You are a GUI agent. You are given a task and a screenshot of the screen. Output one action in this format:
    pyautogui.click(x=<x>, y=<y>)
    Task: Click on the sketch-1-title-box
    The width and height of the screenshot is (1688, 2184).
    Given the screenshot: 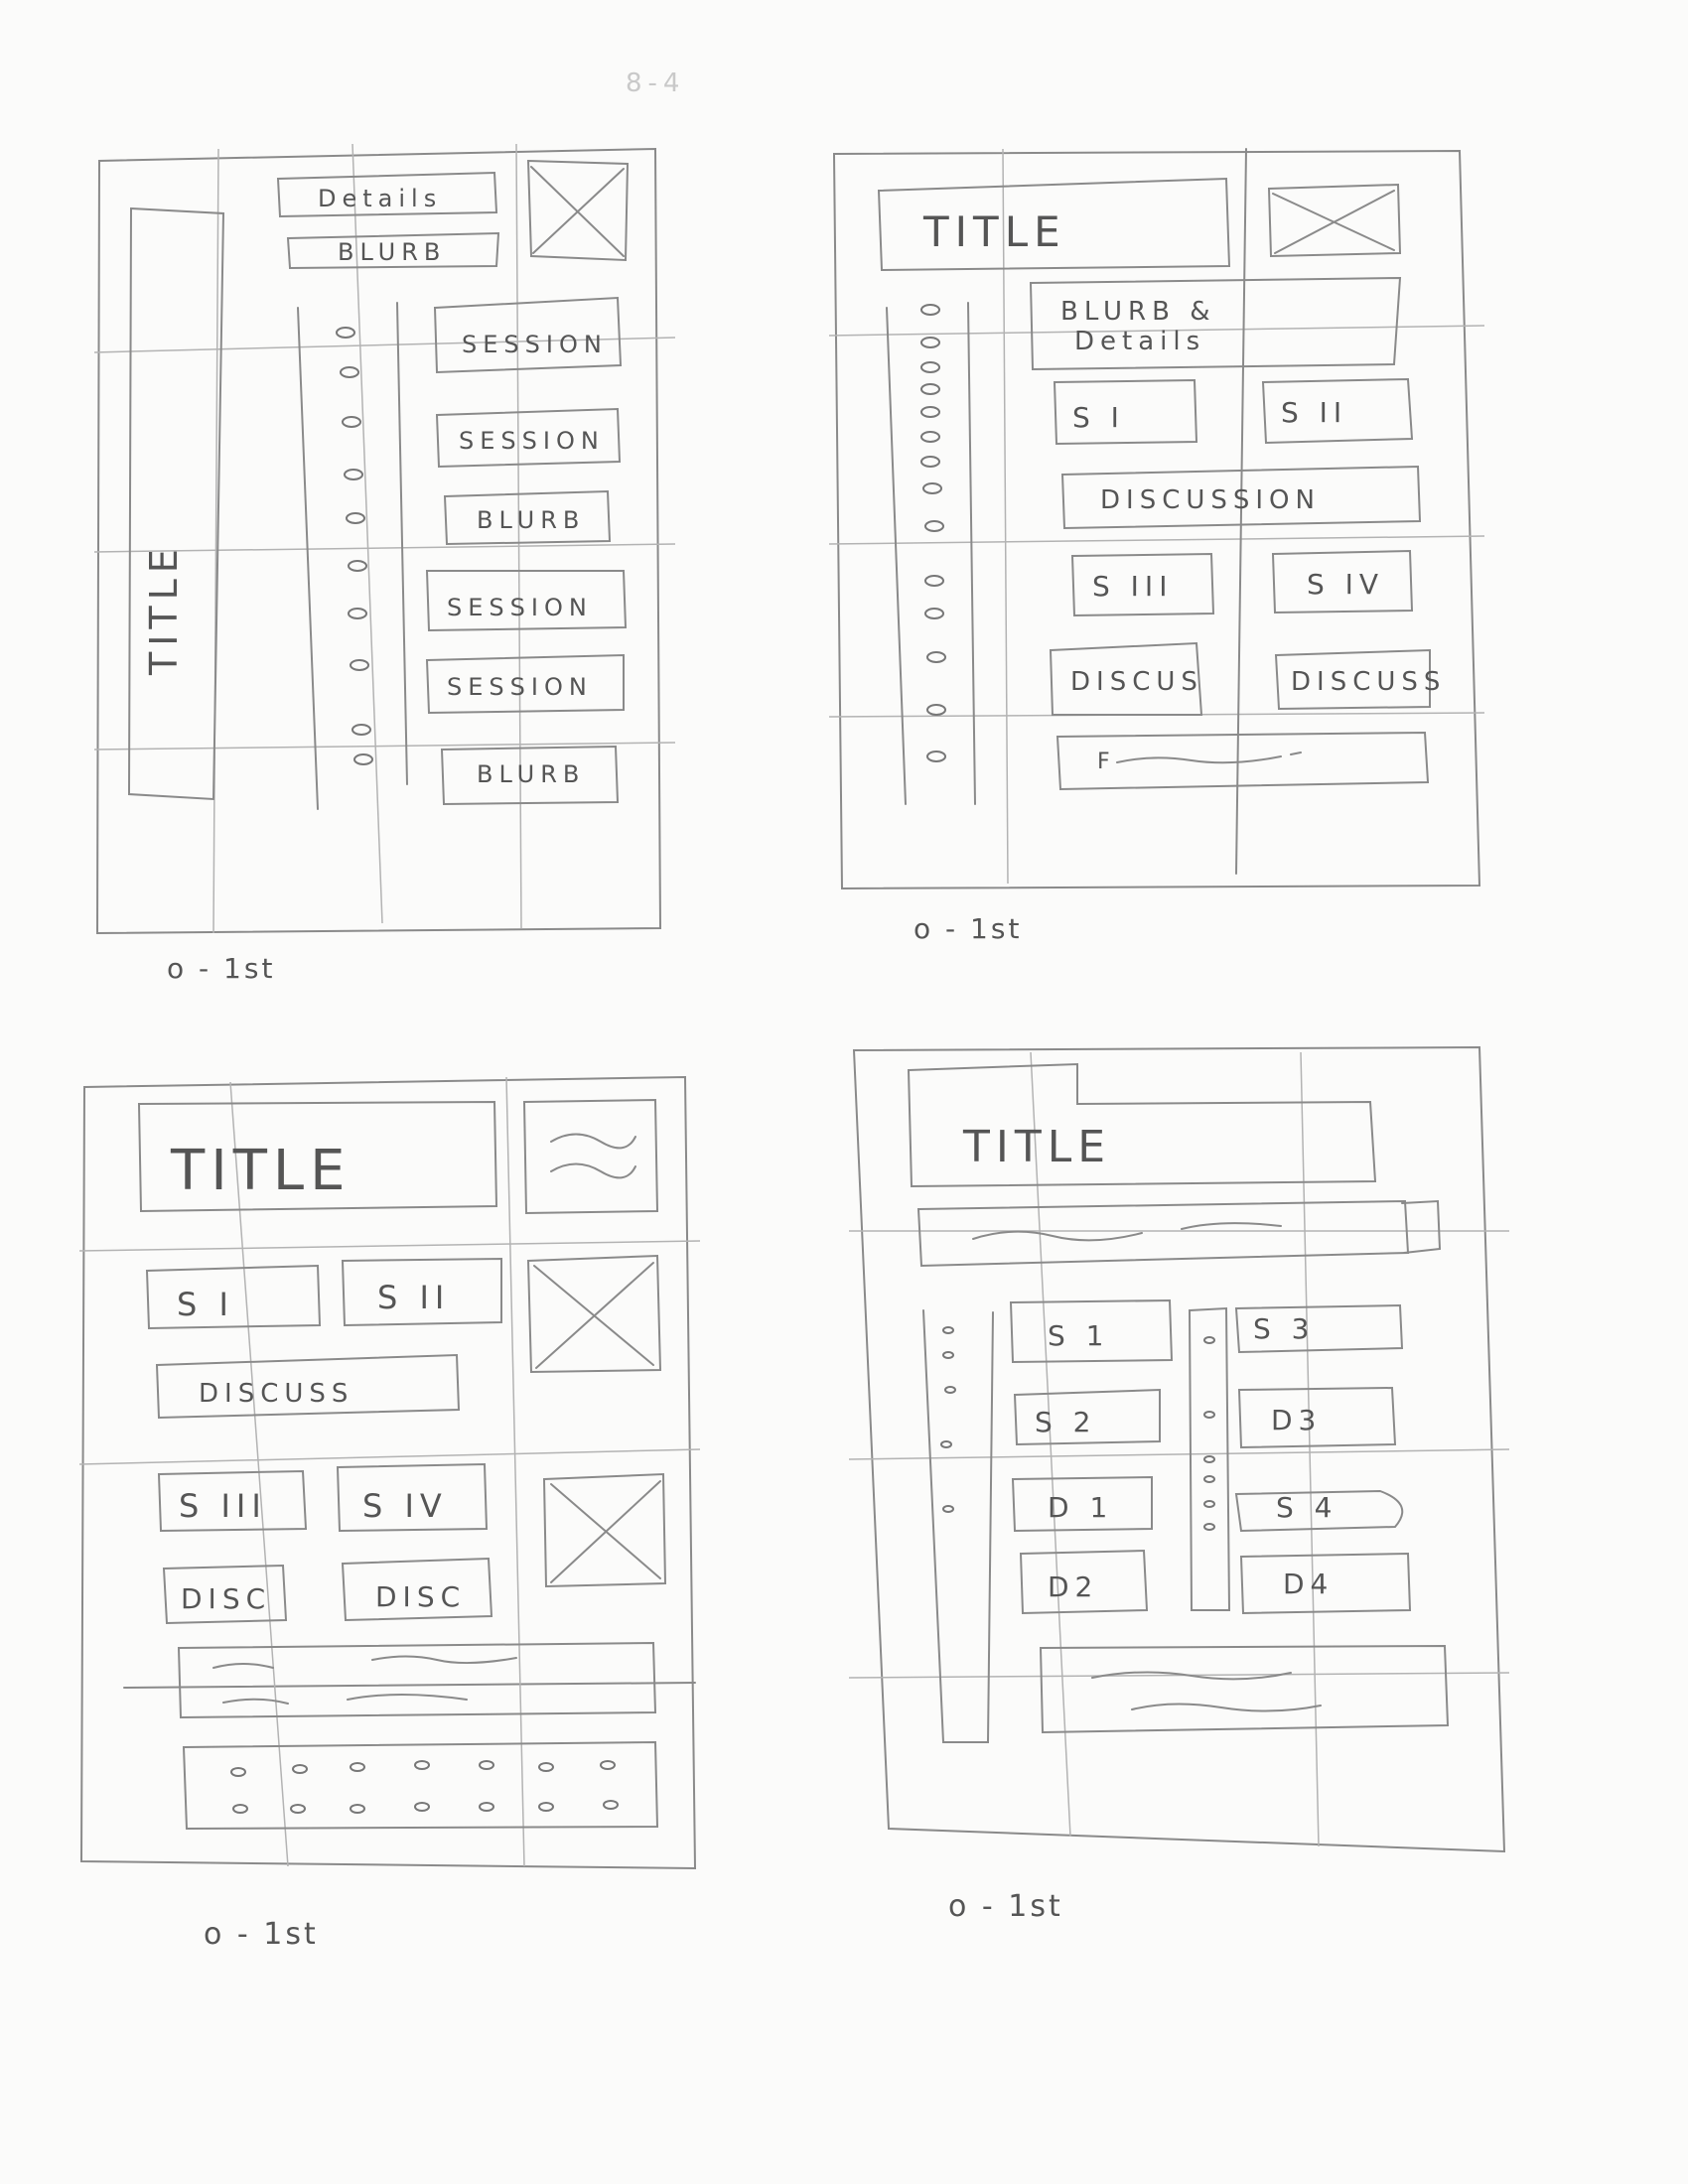 What is the action you would take?
    pyautogui.click(x=176, y=503)
    